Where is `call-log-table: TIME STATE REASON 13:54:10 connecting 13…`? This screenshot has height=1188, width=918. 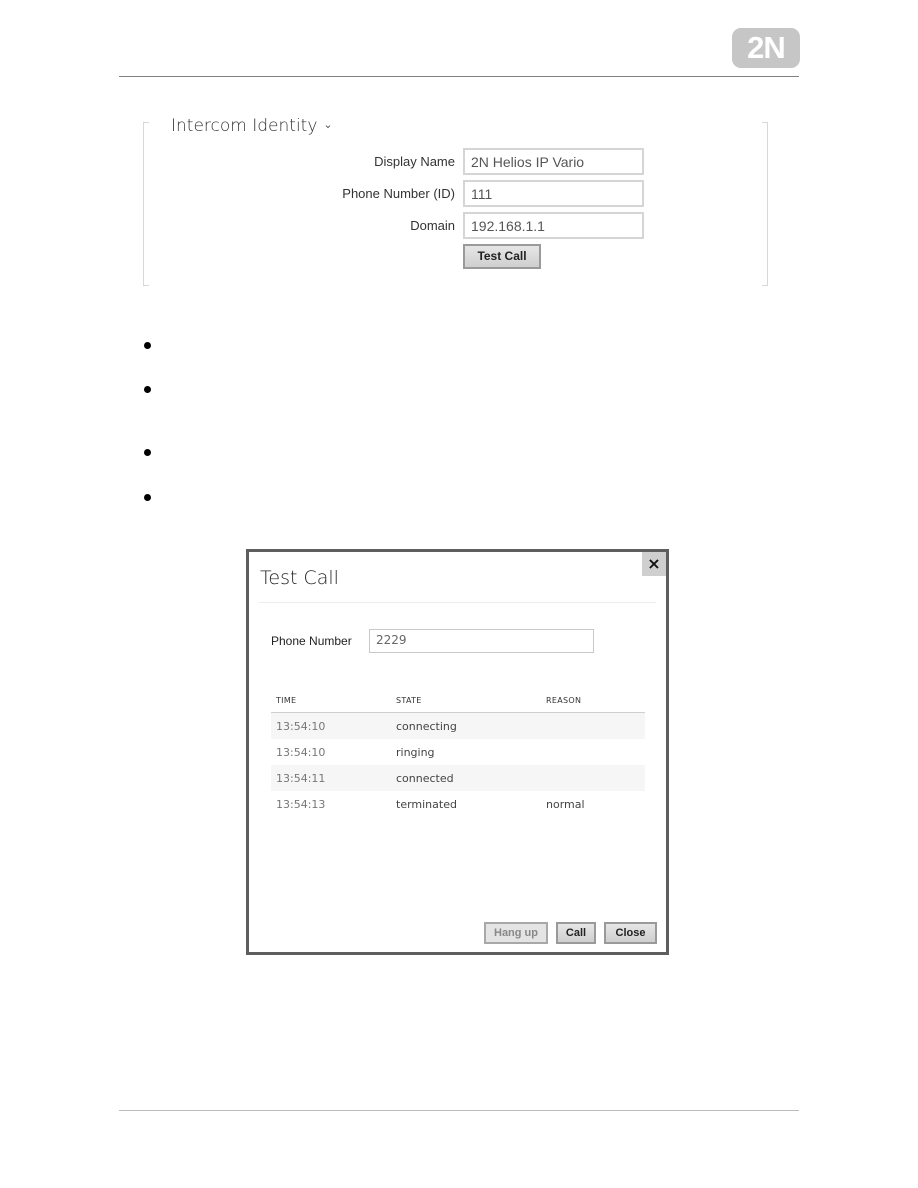 call-log-table: TIME STATE REASON 13:54:10 connecting 13… is located at coordinates (458, 753).